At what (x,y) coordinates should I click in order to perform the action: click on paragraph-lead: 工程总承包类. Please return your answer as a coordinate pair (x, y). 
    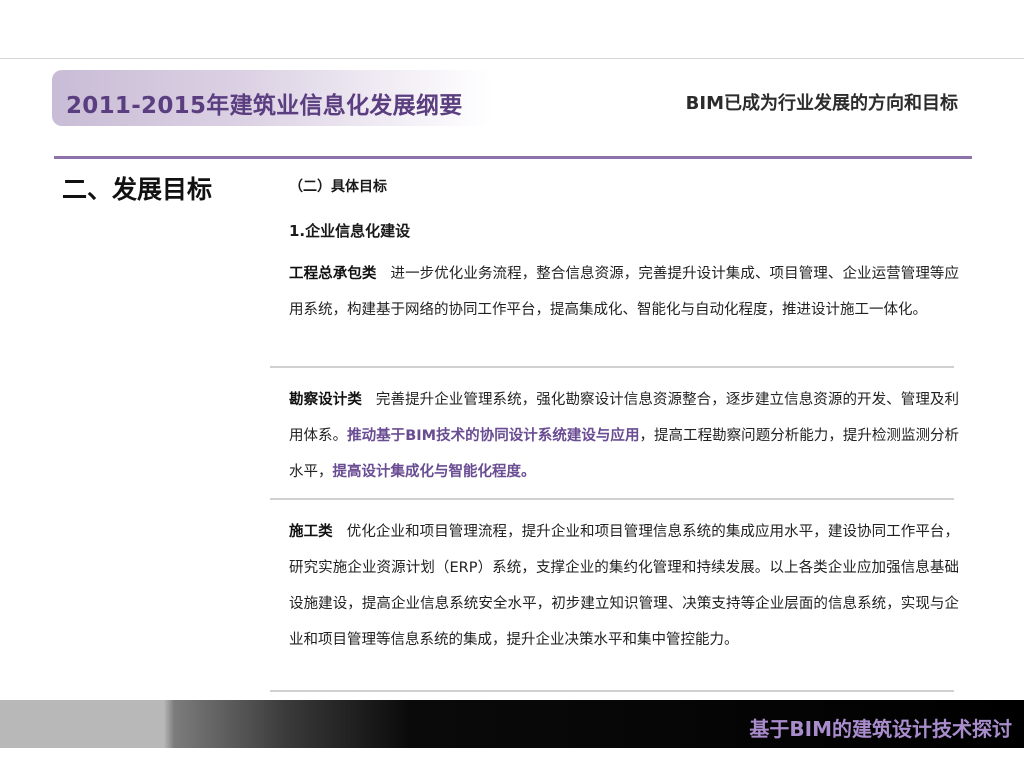
    Looking at the image, I should click on (333, 274).